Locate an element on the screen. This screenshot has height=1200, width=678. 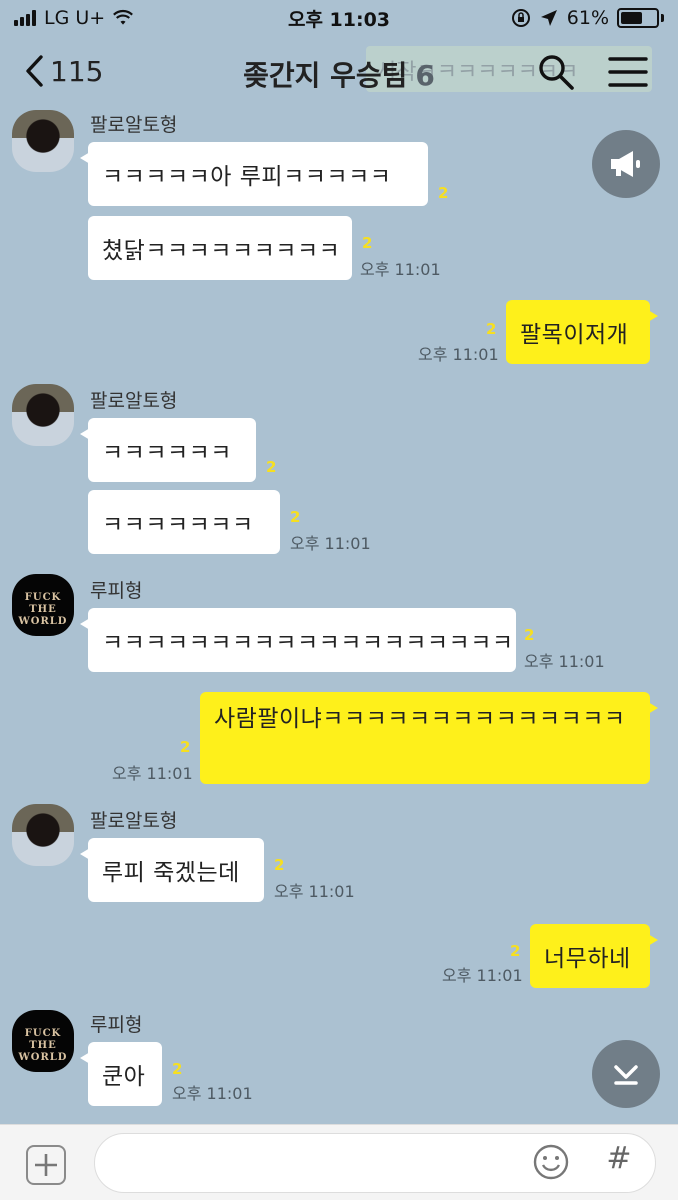
scroll-down-button is located at coordinates (626, 1074).